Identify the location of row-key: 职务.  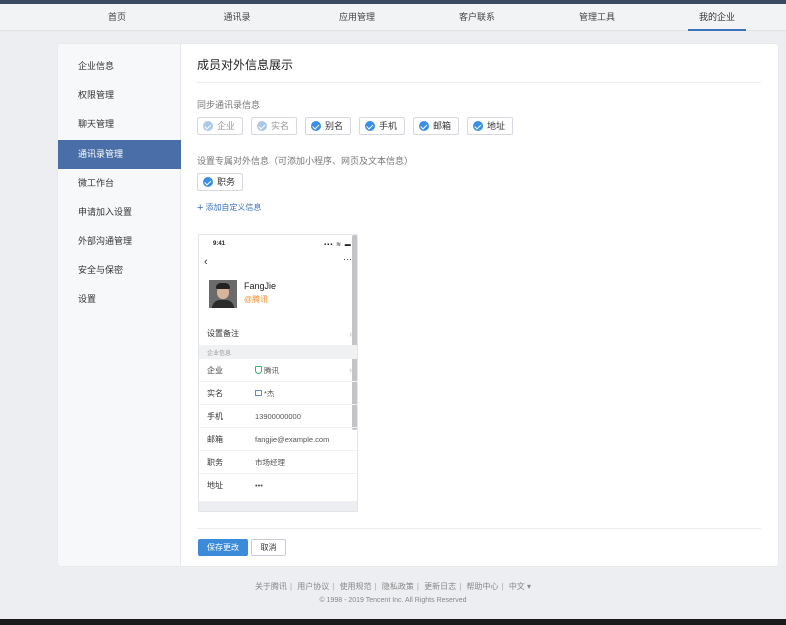
(215, 462).